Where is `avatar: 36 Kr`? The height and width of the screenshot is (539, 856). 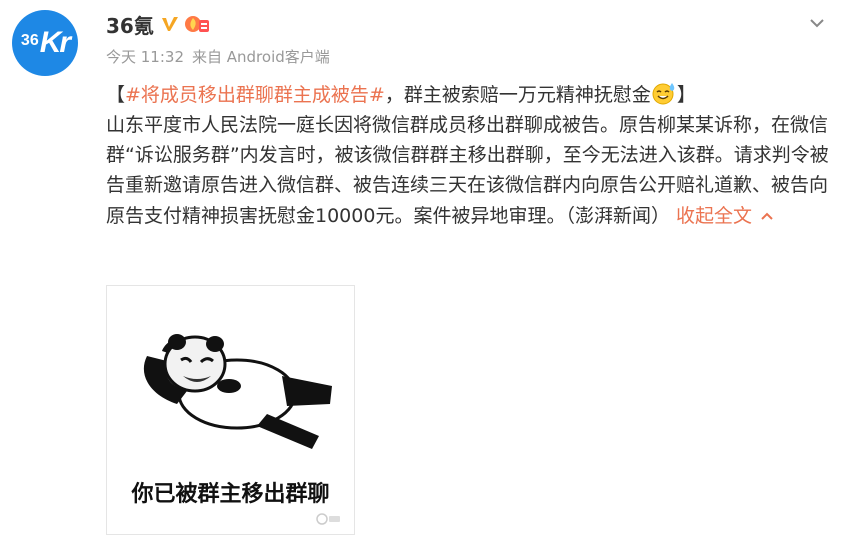 avatar: 36 Kr is located at coordinates (45, 43).